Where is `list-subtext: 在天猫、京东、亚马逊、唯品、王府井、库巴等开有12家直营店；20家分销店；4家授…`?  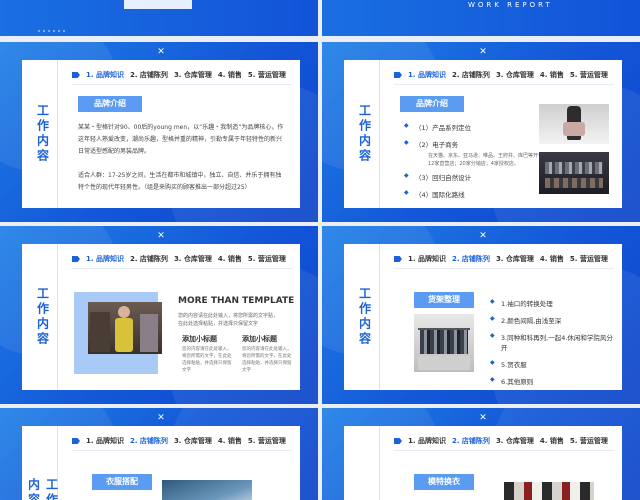
list-subtext: 在天猫、京东、亚马逊、唯品、王府井、库巴等开有12家直营店；20家分销店；4家授… is located at coordinates (486, 160).